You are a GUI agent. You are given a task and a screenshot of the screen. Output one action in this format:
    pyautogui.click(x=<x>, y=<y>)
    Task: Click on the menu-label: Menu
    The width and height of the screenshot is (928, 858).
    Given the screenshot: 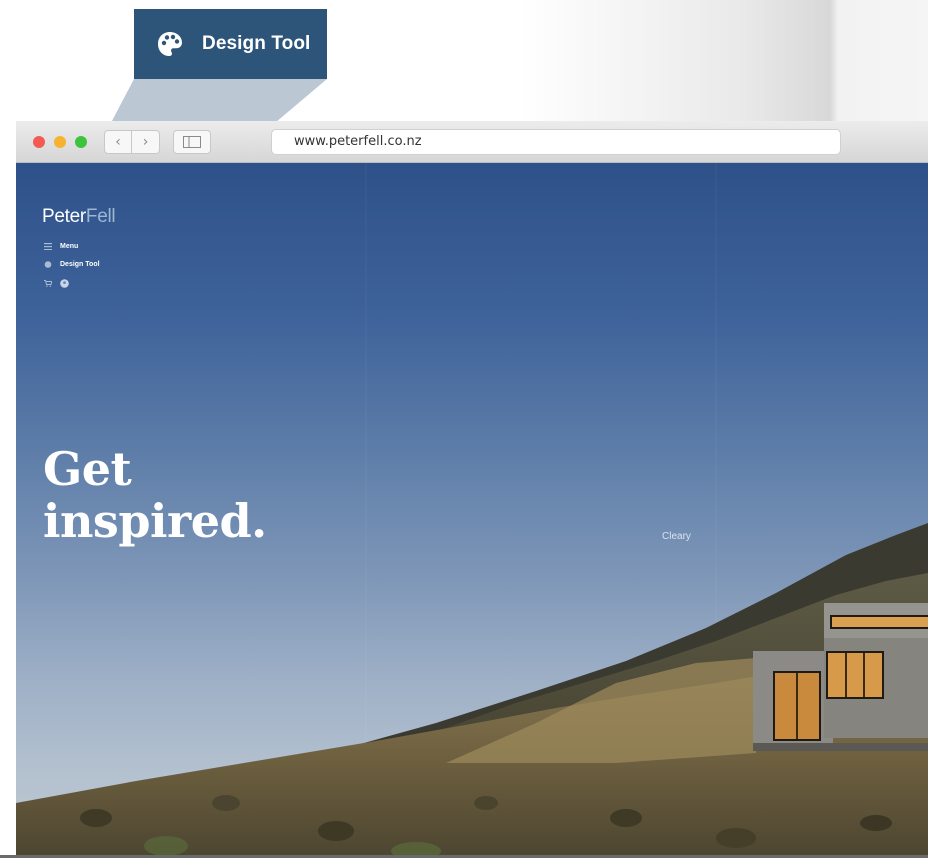 What is the action you would take?
    pyautogui.click(x=69, y=246)
    